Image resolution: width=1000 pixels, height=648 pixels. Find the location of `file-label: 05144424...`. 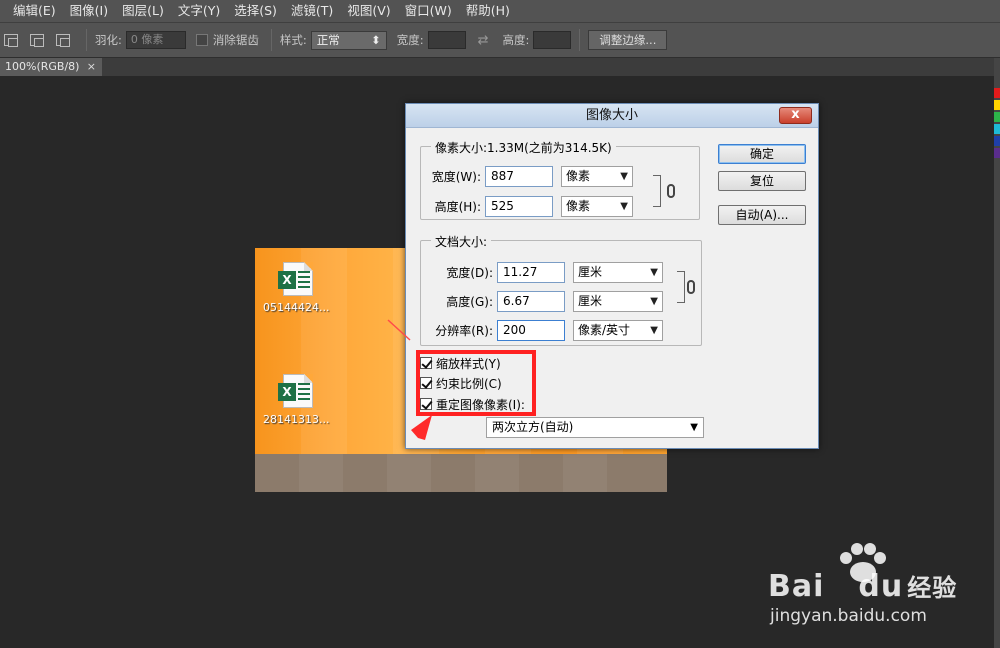

file-label: 05144424... is located at coordinates (296, 307).